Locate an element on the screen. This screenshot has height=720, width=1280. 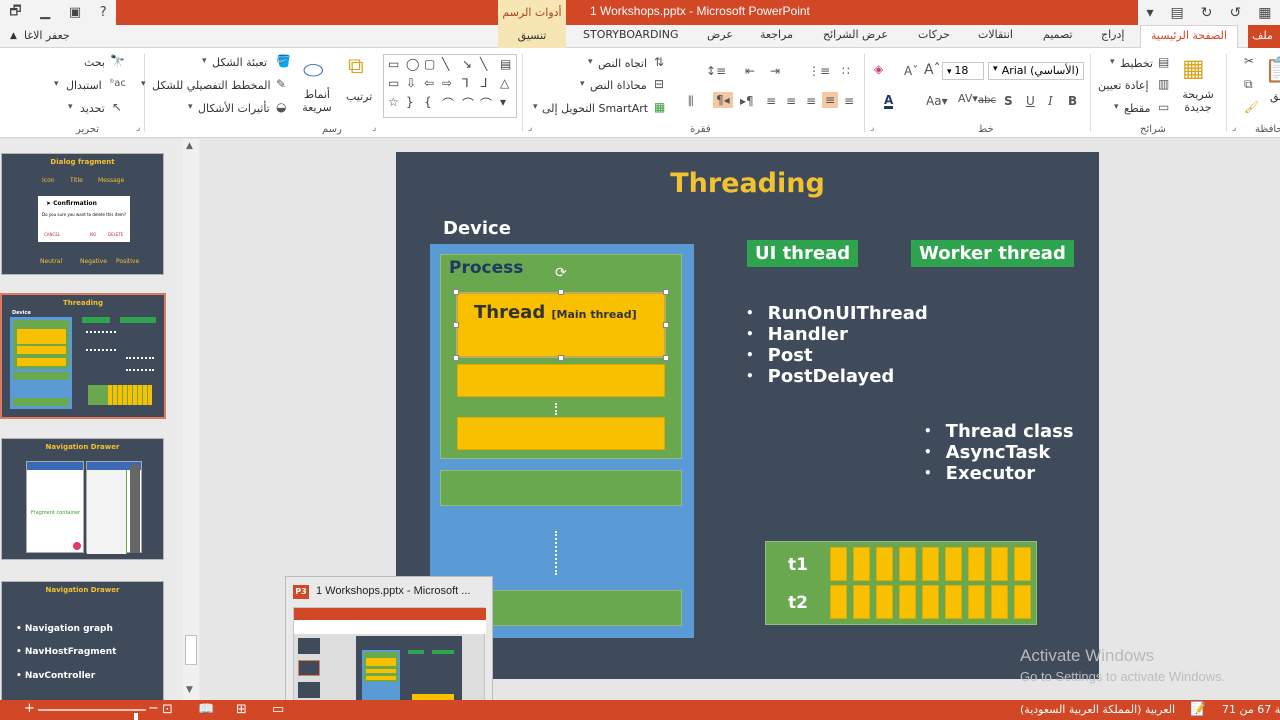
normal-view-icon: ▭ is located at coordinates (278, 709).